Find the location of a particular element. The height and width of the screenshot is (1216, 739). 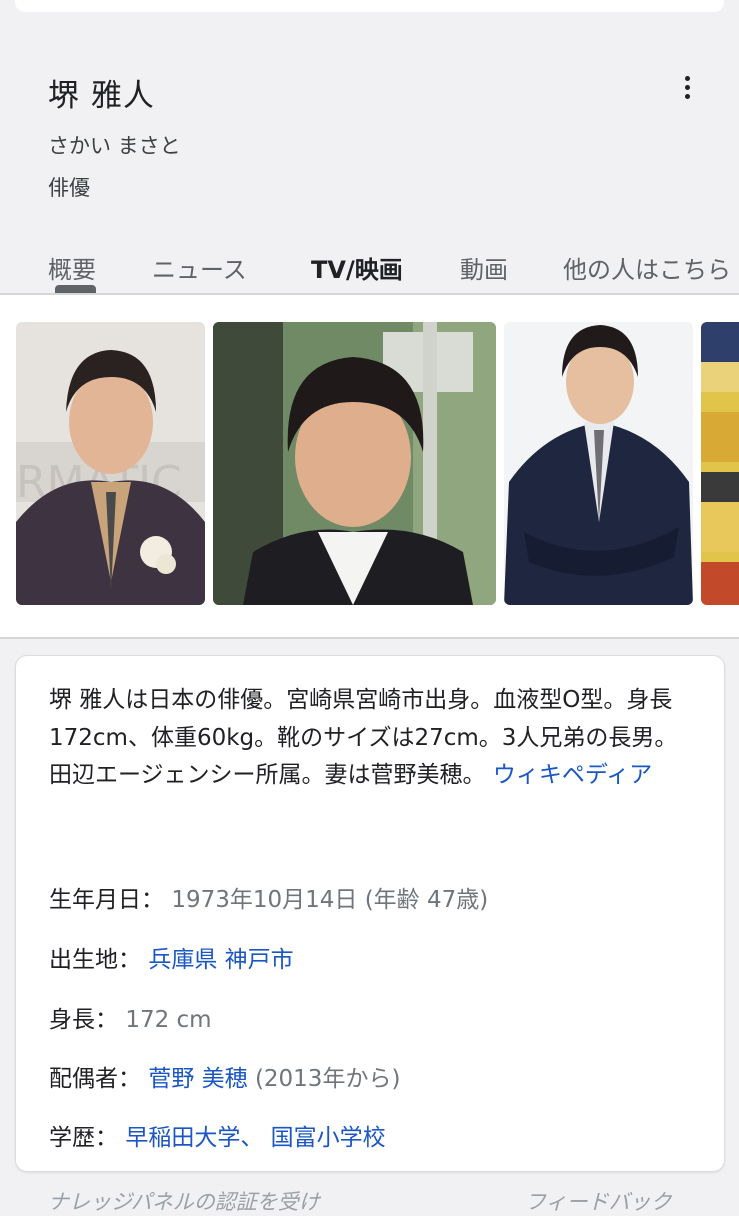

fact-label: 身長： is located at coordinates (83, 1020).